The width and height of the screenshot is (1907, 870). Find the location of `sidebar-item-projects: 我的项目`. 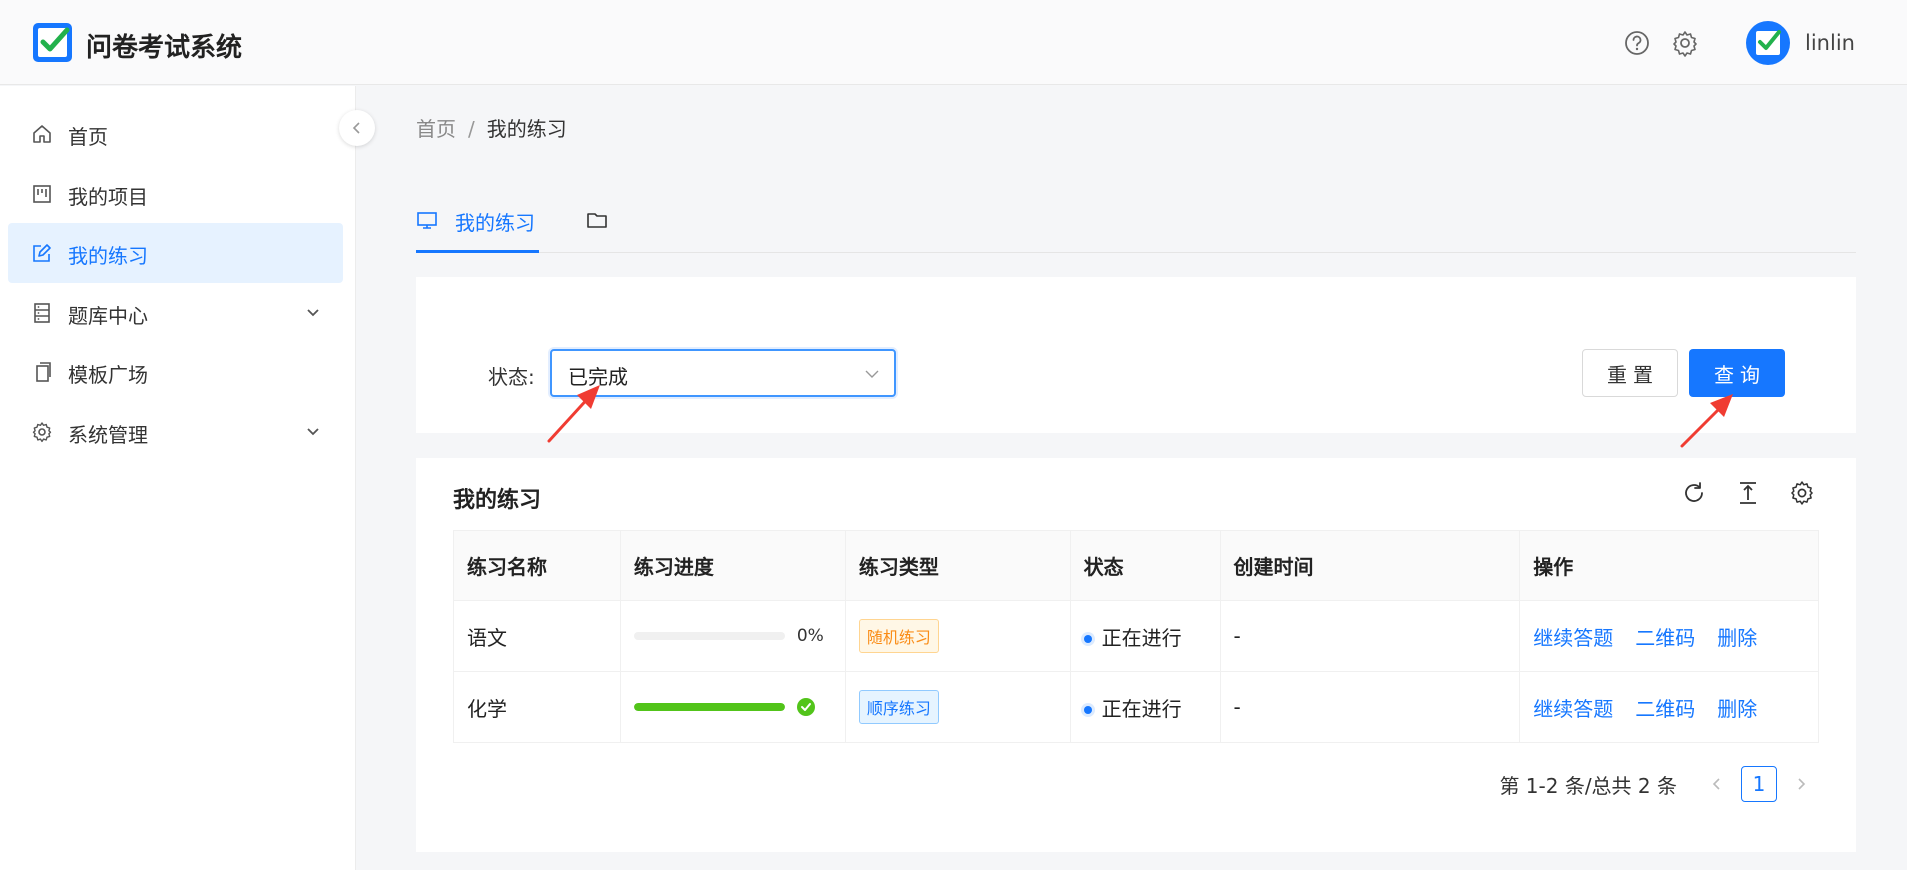

sidebar-item-projects: 我的项目 is located at coordinates (175, 194).